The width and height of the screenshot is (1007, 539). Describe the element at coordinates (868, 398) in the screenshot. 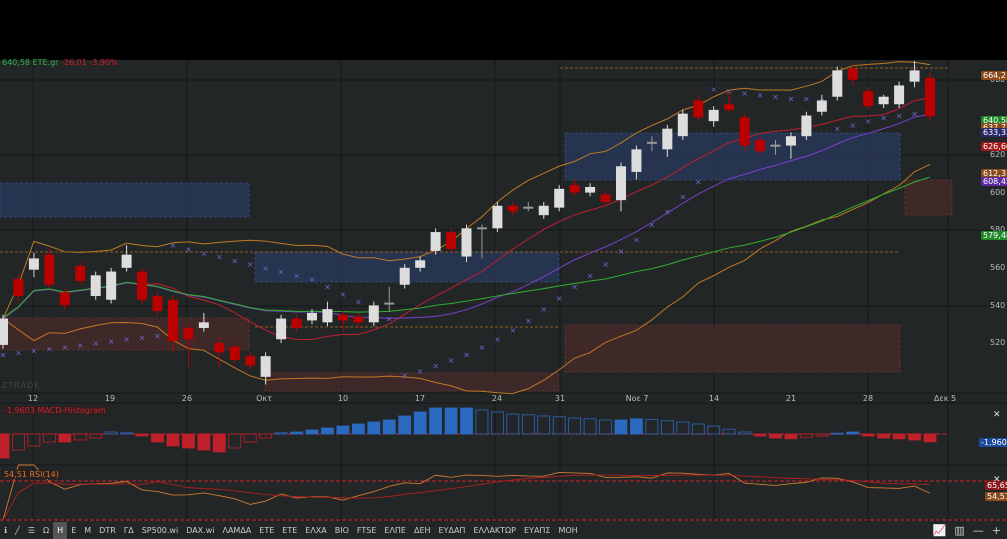

I see `date-label: 28` at that location.